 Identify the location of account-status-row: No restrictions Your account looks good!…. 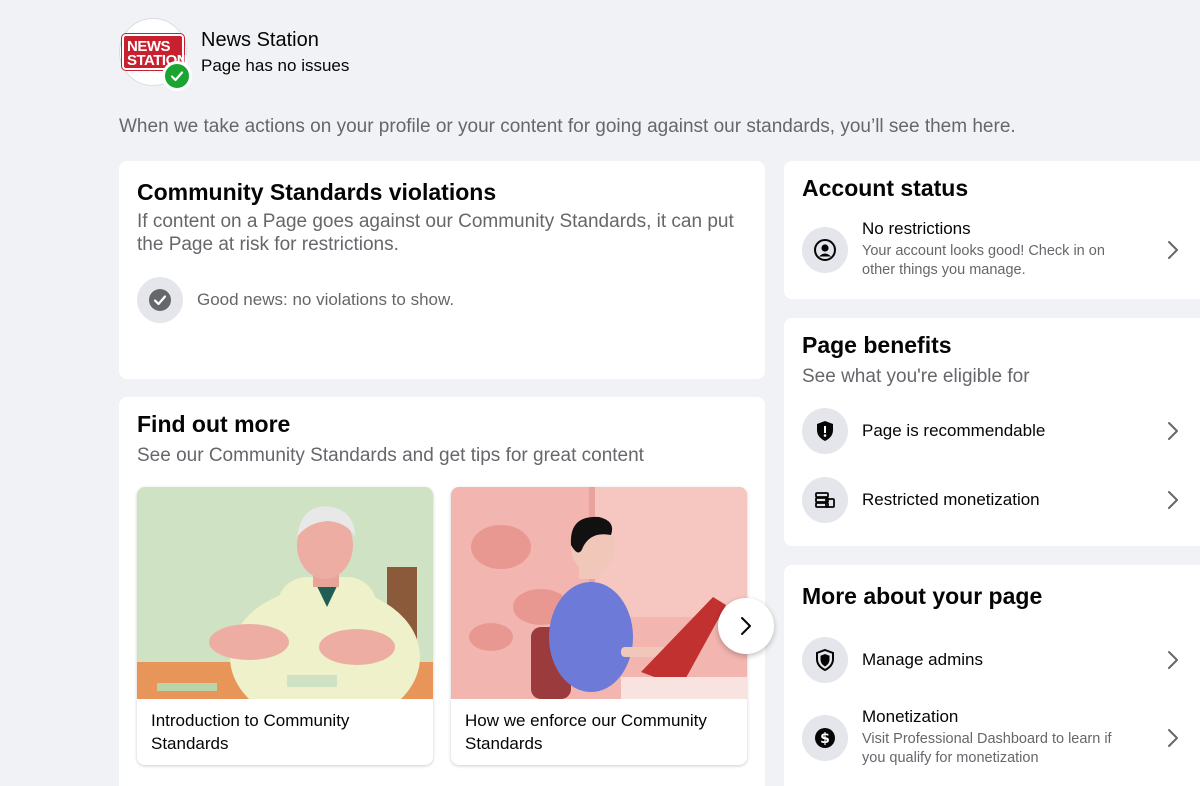
(993, 249).